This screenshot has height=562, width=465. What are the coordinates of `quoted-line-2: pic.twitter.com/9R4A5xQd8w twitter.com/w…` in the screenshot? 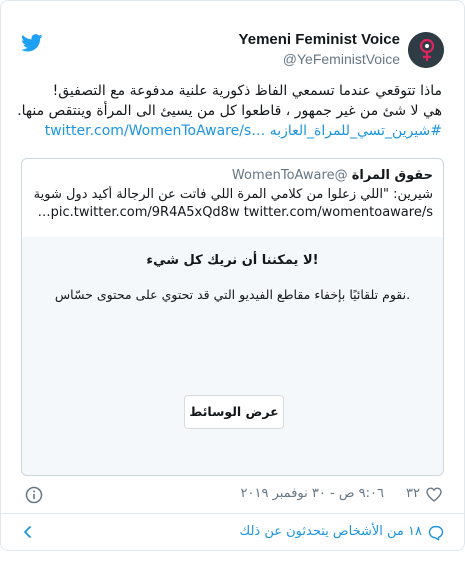 It's located at (235, 212).